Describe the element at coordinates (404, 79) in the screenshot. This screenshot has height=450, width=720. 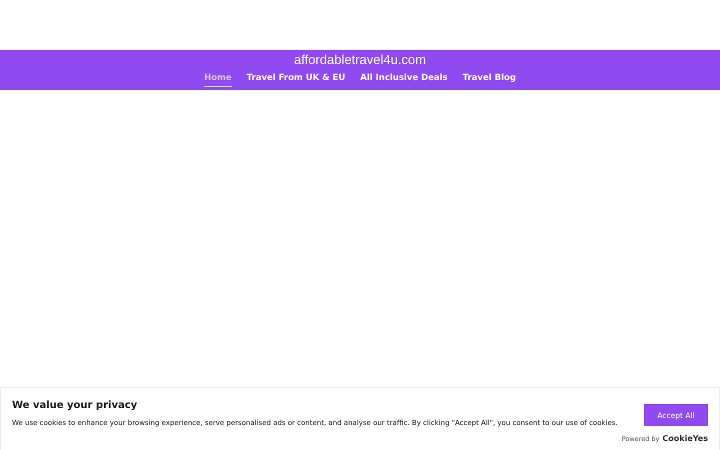
I see `nav-link: All Inclusive Deals` at that location.